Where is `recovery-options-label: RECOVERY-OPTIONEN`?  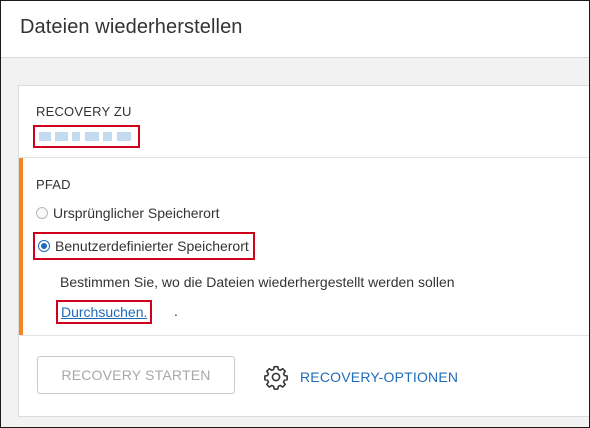 recovery-options-label: RECOVERY-OPTIONEN is located at coordinates (379, 377).